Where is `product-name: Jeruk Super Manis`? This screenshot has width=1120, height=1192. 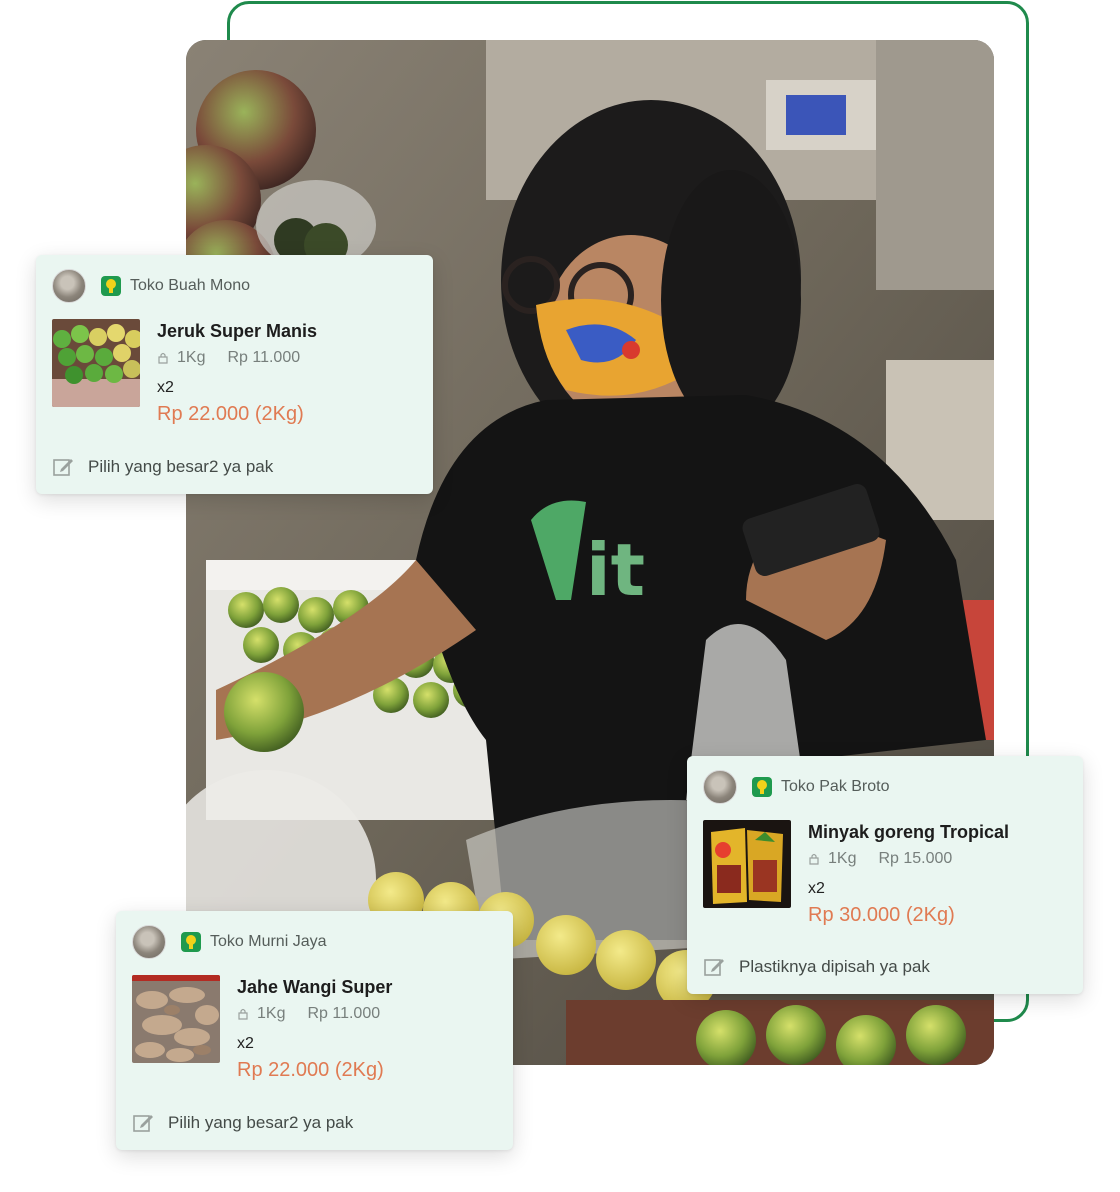
product-name: Jeruk Super Manis is located at coordinates (237, 331).